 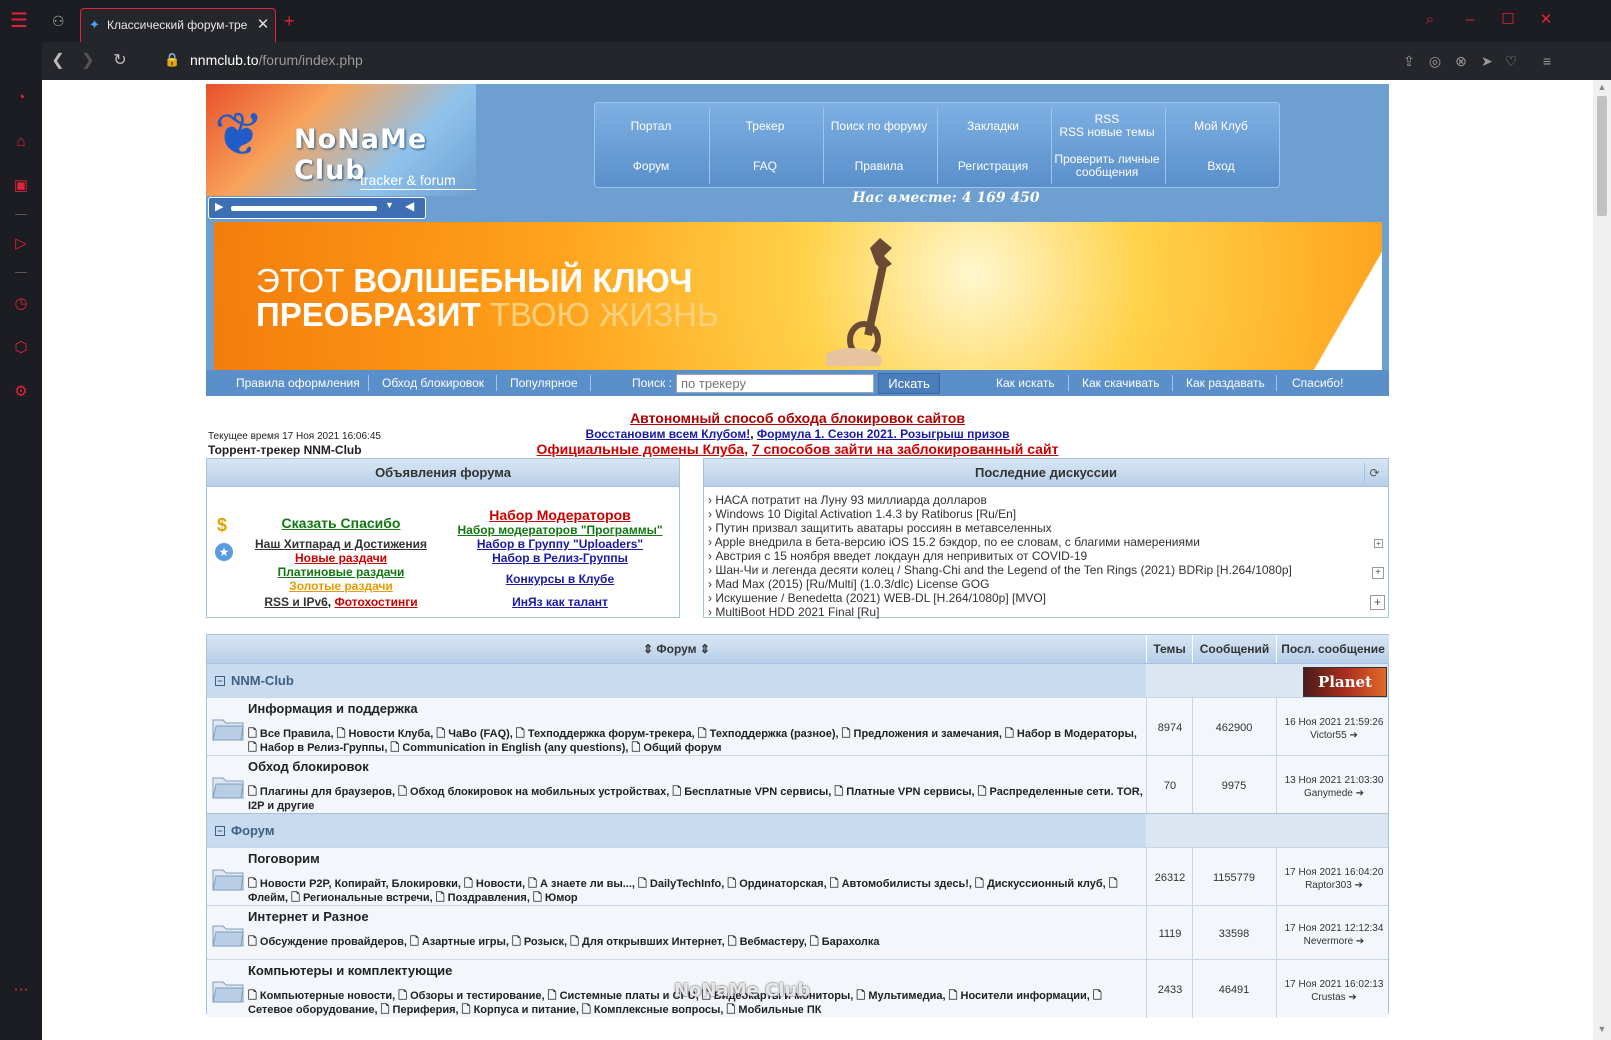 I want to click on url-field: nnmclub.to/forum/index.php, so click(x=390, y=61).